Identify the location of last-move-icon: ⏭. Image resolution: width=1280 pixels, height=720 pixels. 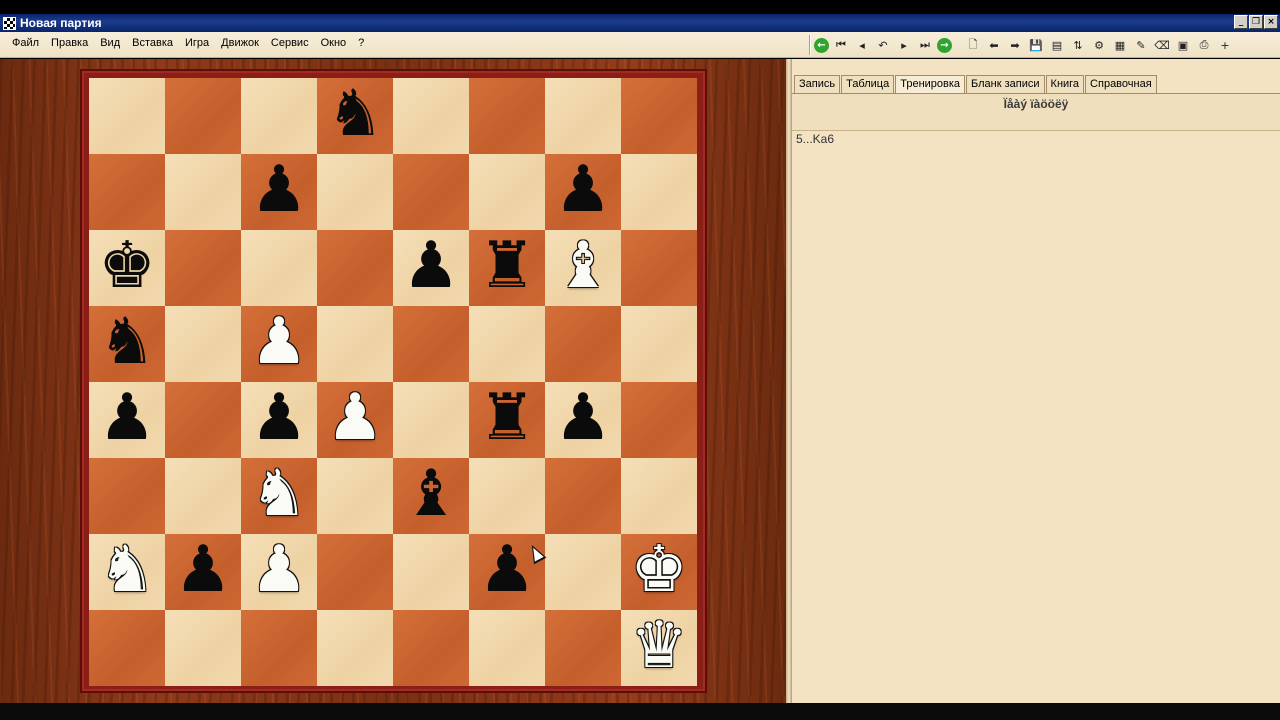
(925, 45).